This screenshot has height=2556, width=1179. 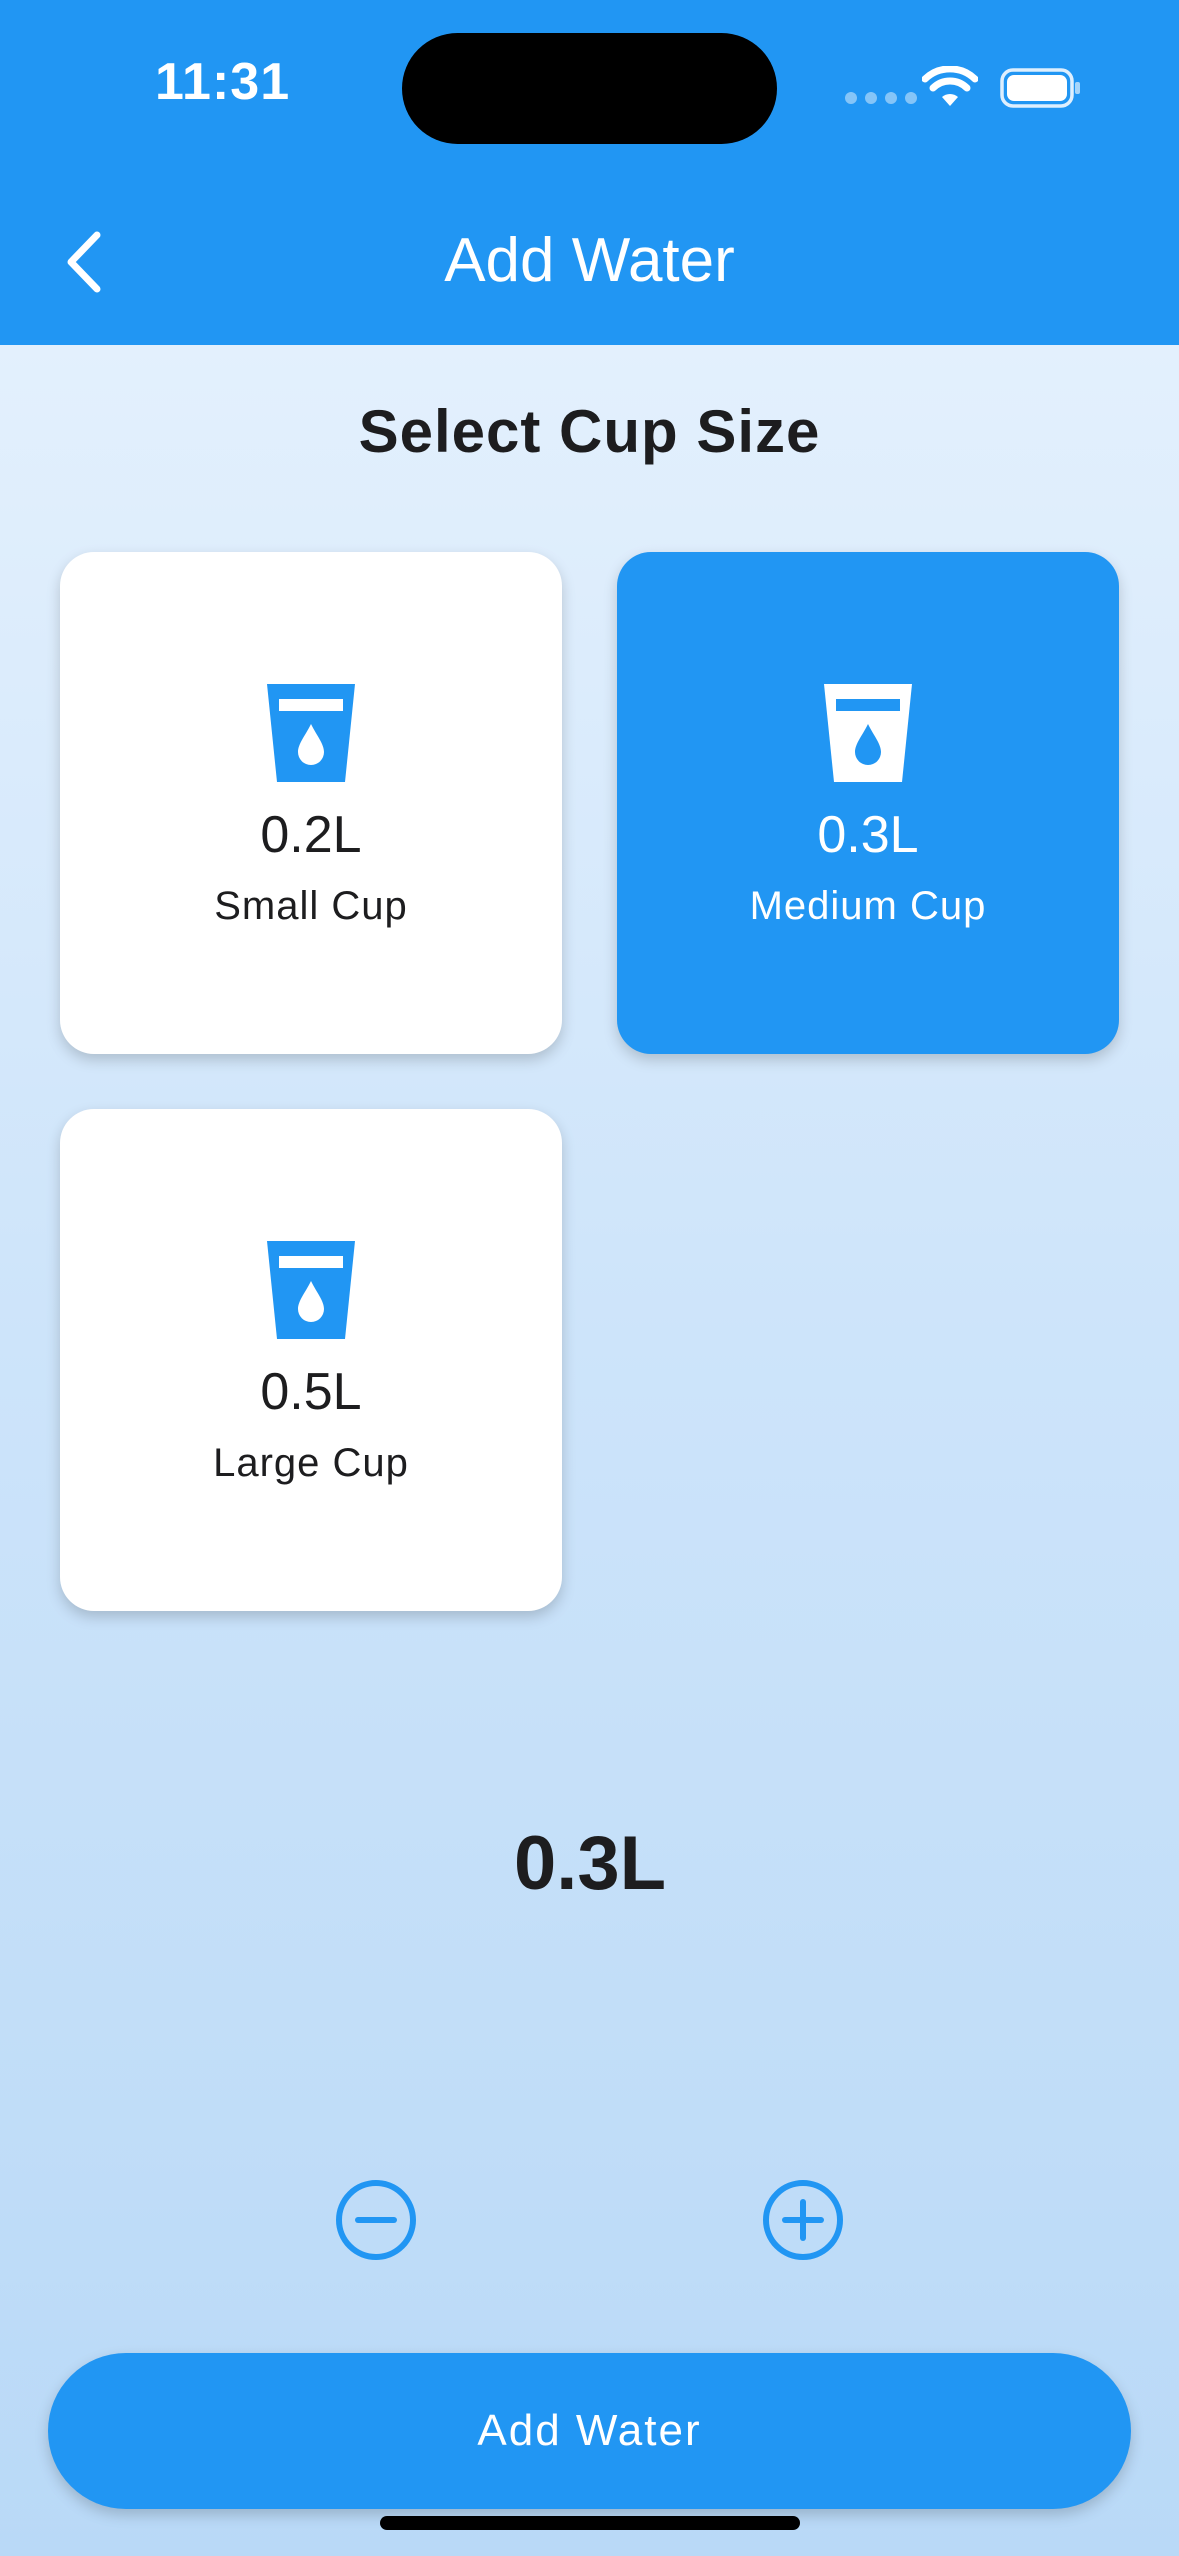 I want to click on decrement-button, so click(x=376, y=2220).